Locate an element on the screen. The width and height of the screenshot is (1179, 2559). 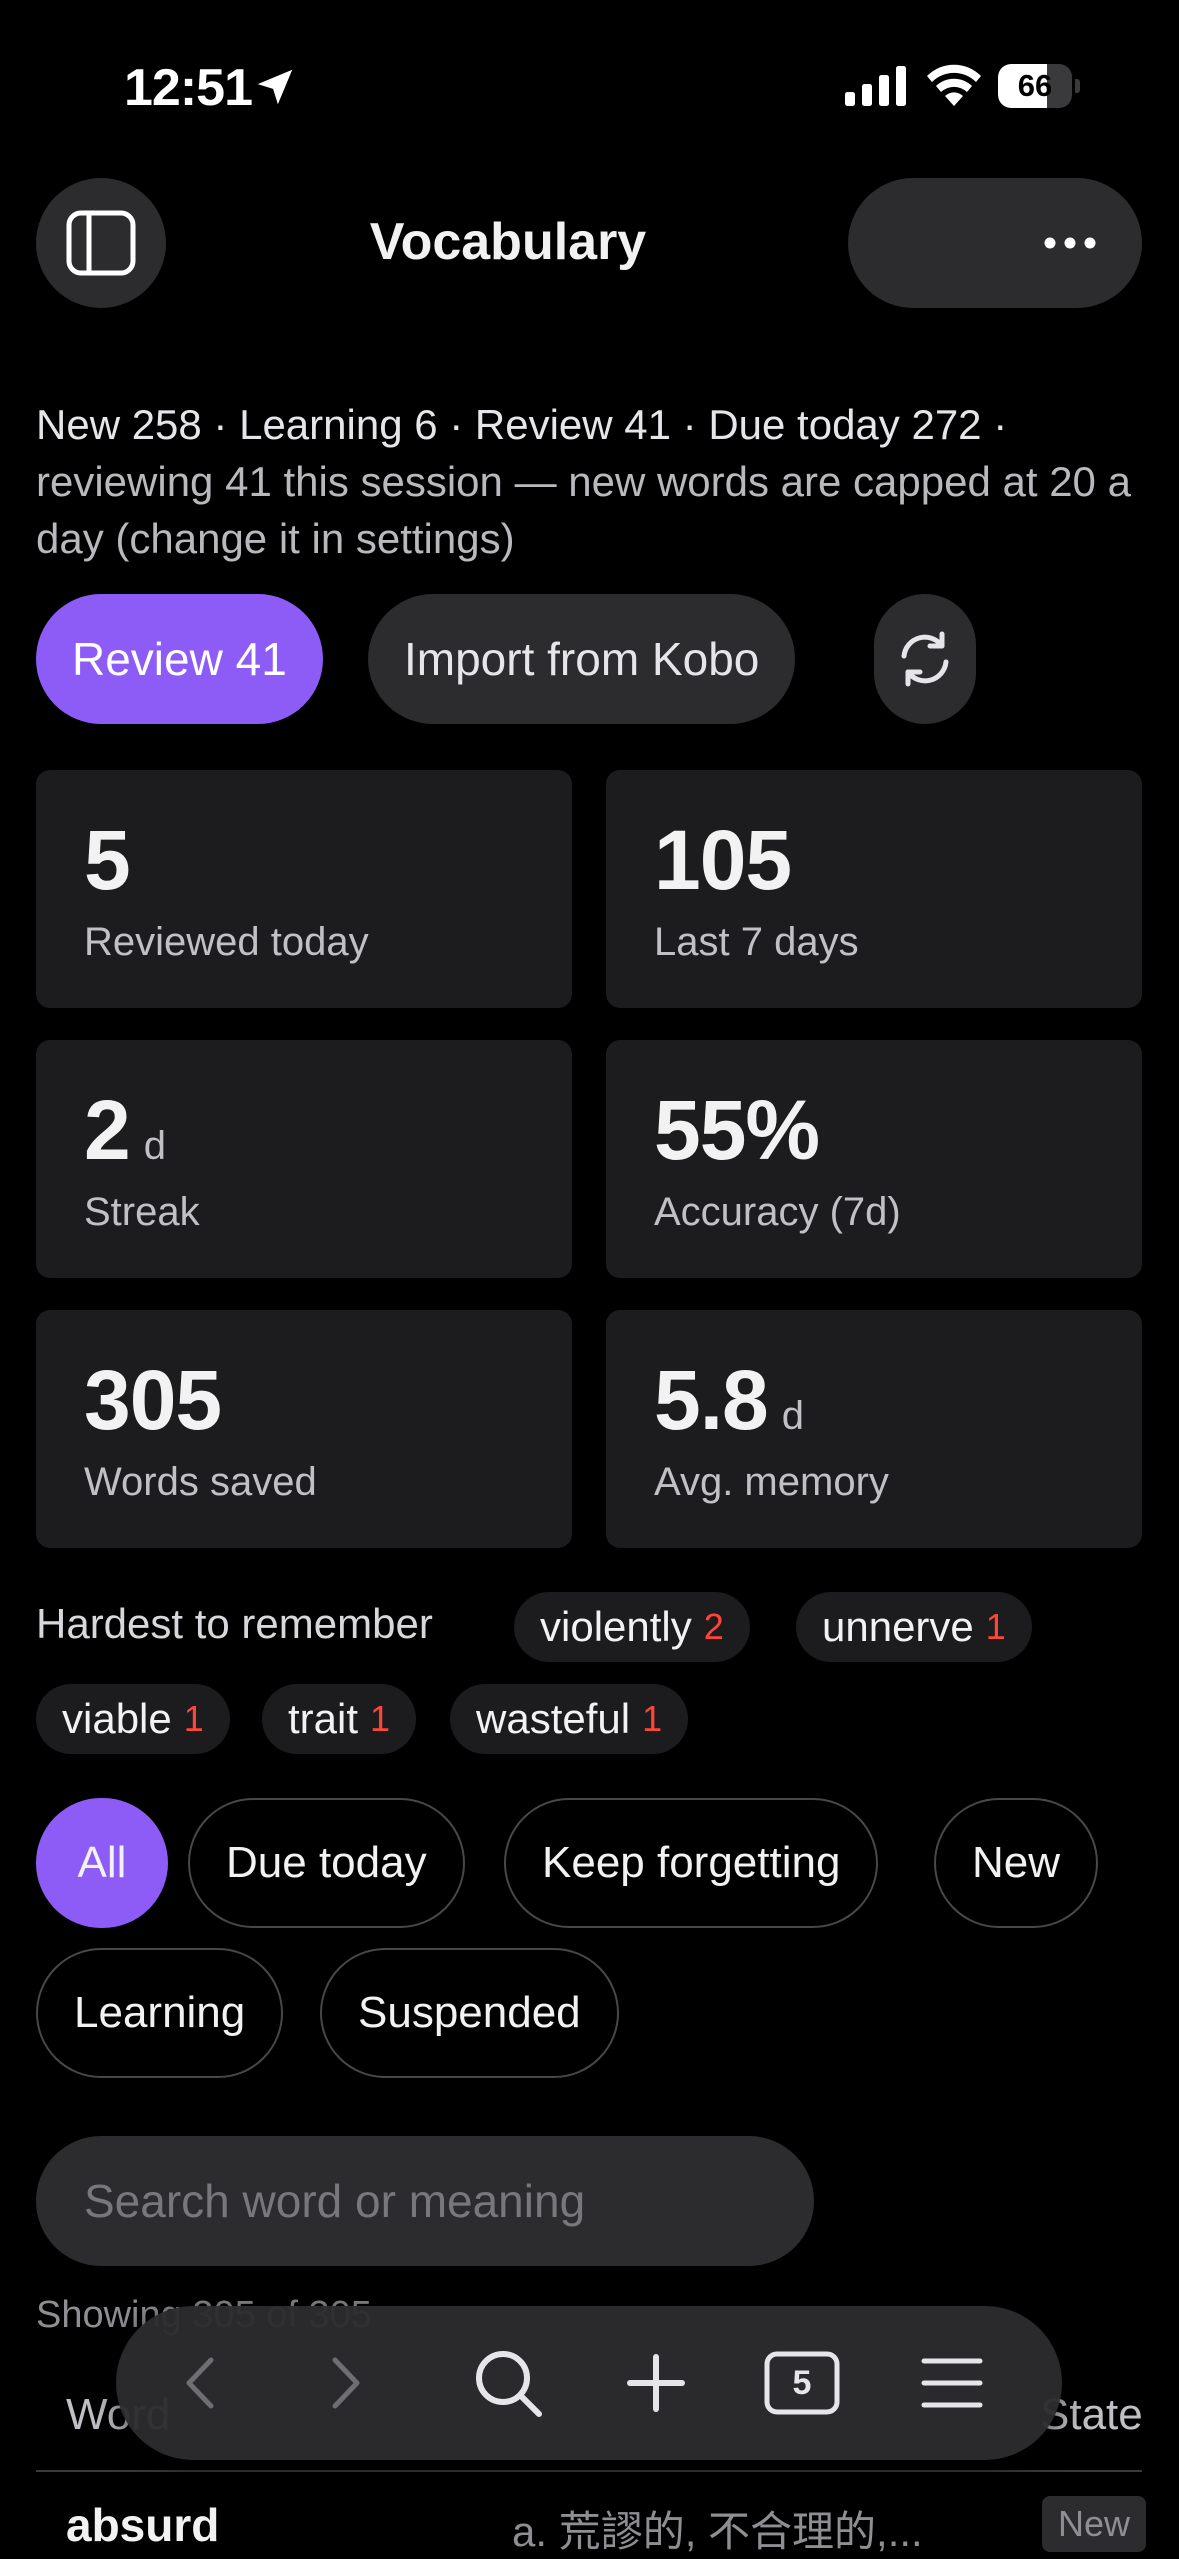
chip-word: unnerve is located at coordinates (898, 1626).